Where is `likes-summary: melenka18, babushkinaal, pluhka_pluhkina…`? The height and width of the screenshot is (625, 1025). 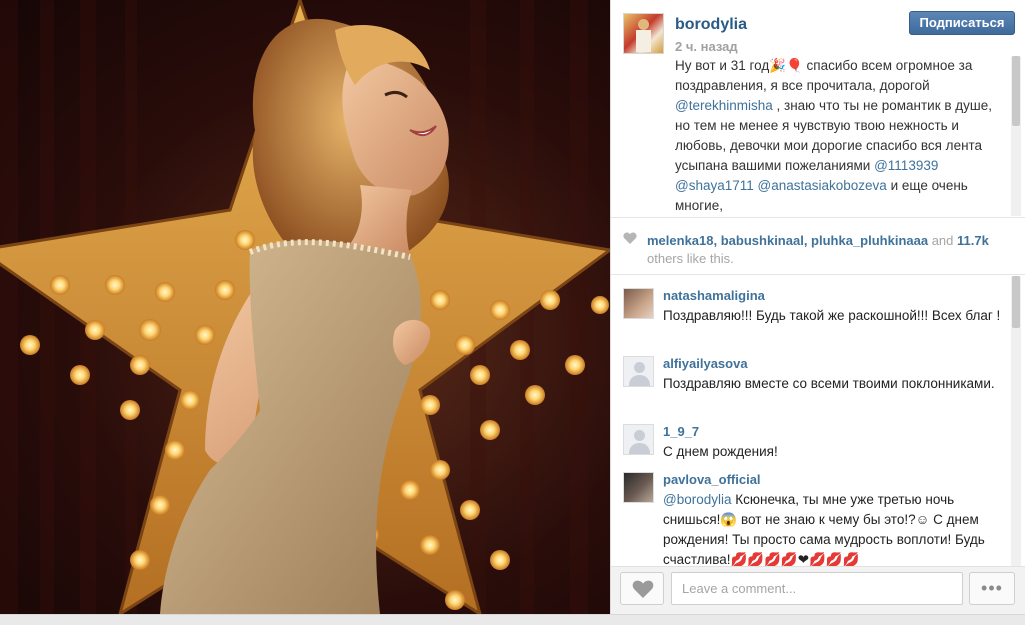 likes-summary: melenka18, babushkinaal, pluhka_pluhkina… is located at coordinates (818, 246).